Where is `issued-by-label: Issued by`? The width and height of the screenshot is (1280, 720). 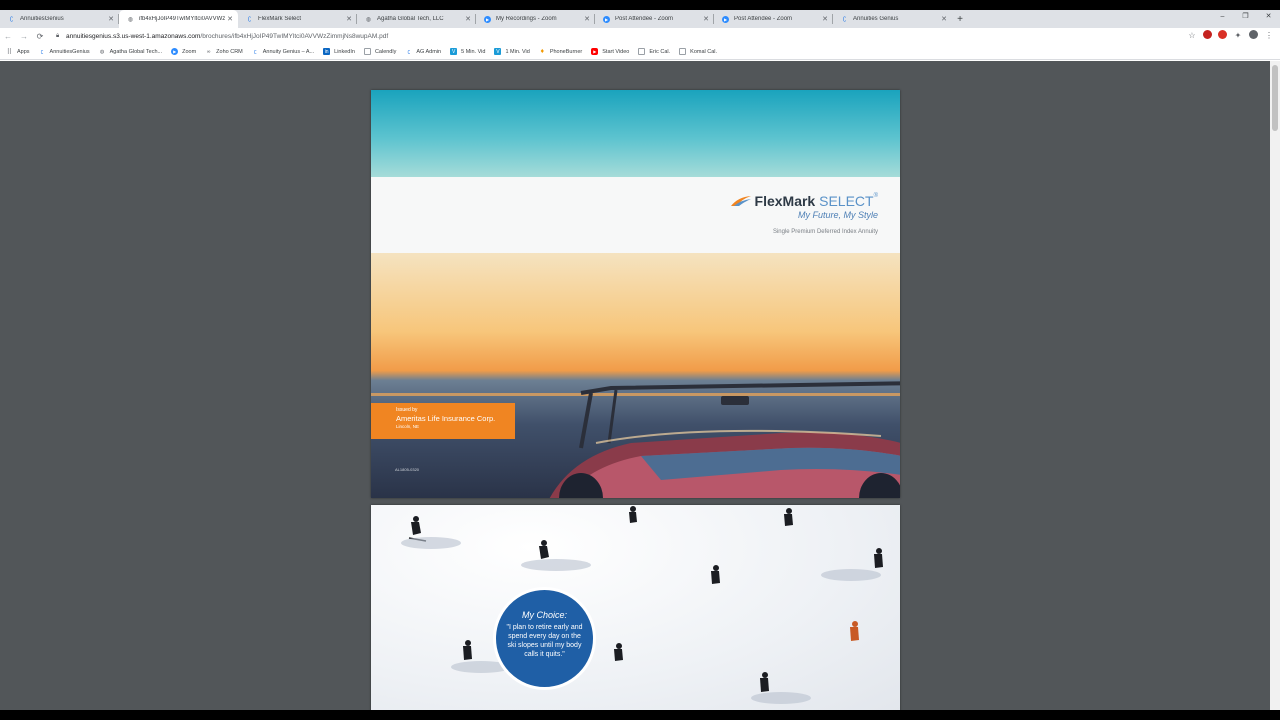
issued-by-label: Issued by is located at coordinates (407, 410).